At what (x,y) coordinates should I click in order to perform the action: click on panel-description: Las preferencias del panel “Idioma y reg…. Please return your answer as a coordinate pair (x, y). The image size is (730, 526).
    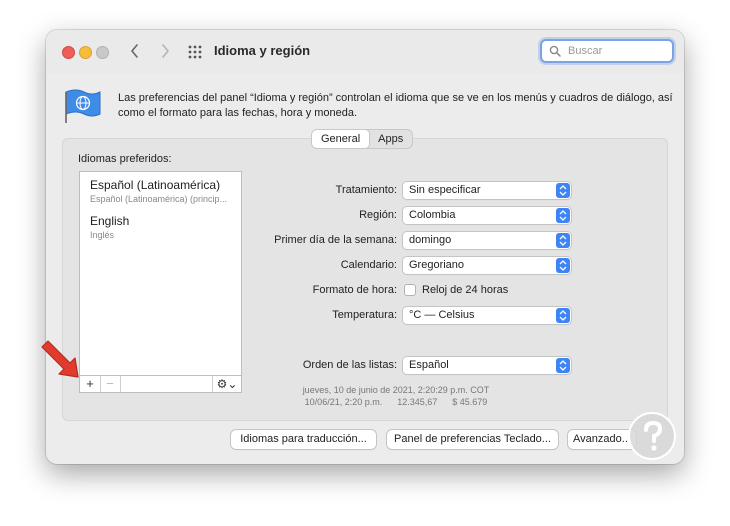
    Looking at the image, I should click on (395, 105).